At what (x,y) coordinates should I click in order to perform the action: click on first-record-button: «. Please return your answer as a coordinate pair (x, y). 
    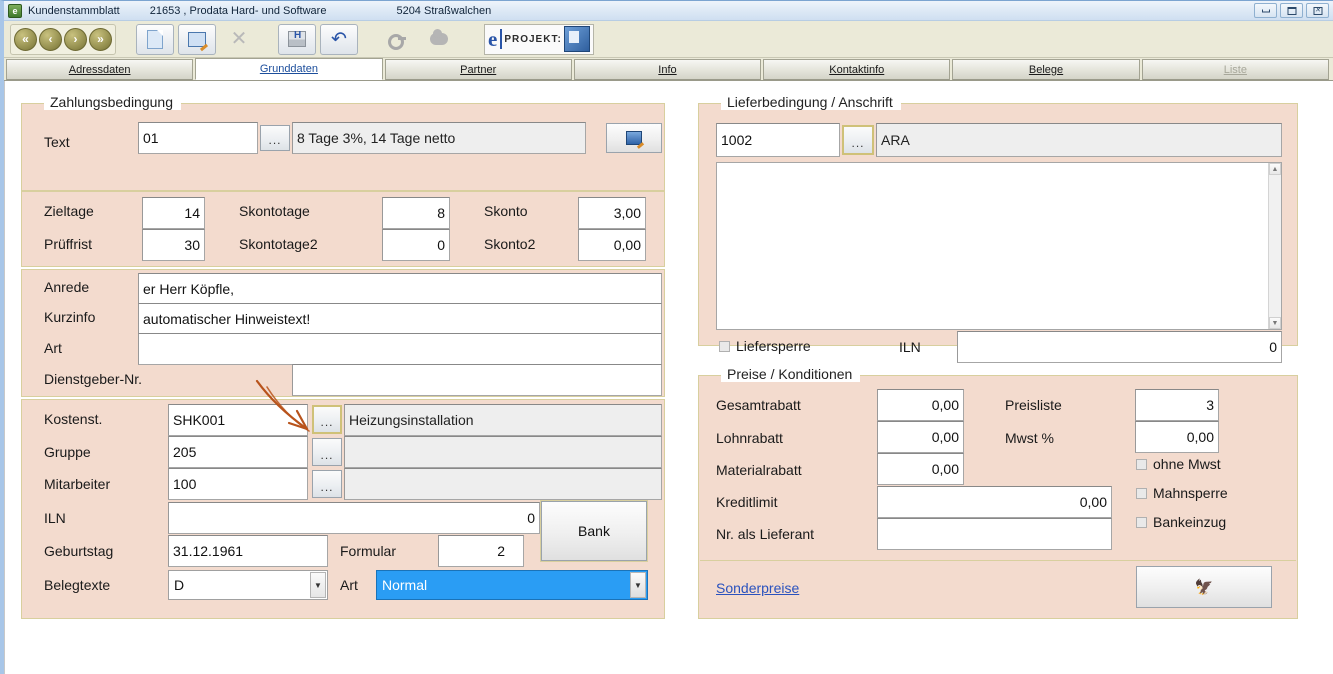
    Looking at the image, I should click on (25, 39).